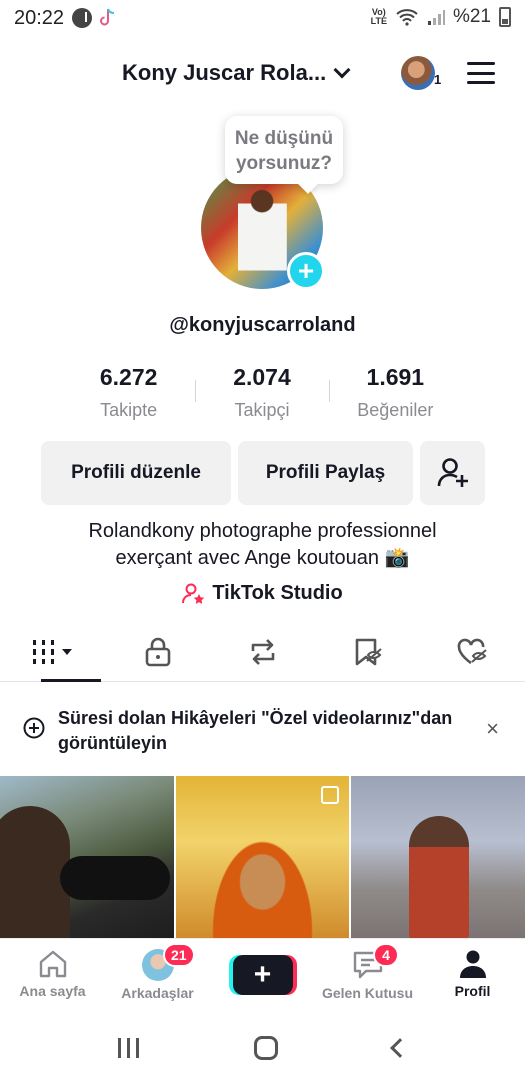  Describe the element at coordinates (157, 973) in the screenshot. I see `nav-friends: 21 Arkadaşlar` at that location.